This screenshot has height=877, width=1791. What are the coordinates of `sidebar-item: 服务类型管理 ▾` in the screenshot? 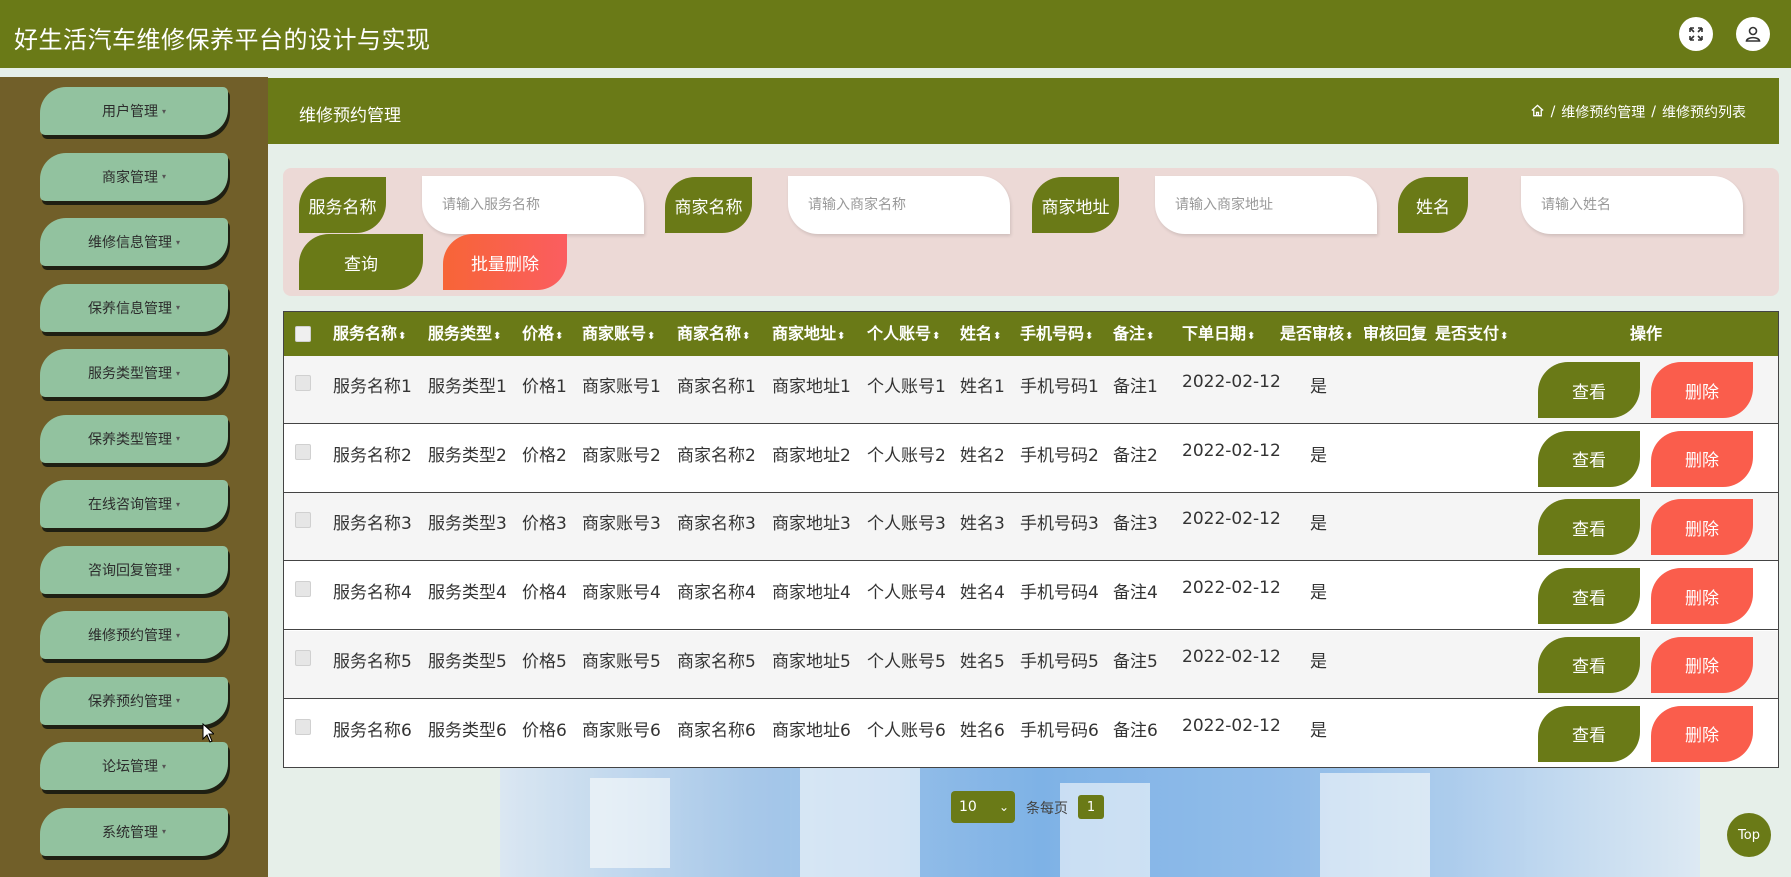 It's located at (134, 373).